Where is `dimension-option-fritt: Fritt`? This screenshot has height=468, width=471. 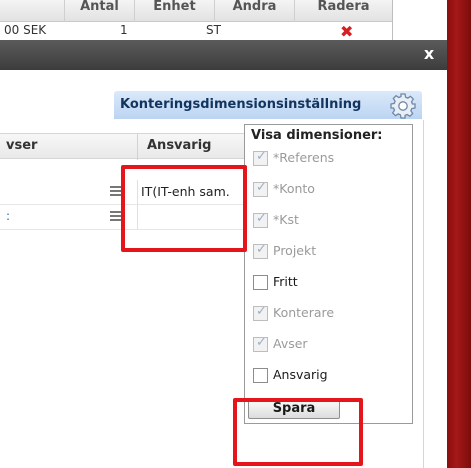 dimension-option-fritt: Fritt is located at coordinates (328, 283).